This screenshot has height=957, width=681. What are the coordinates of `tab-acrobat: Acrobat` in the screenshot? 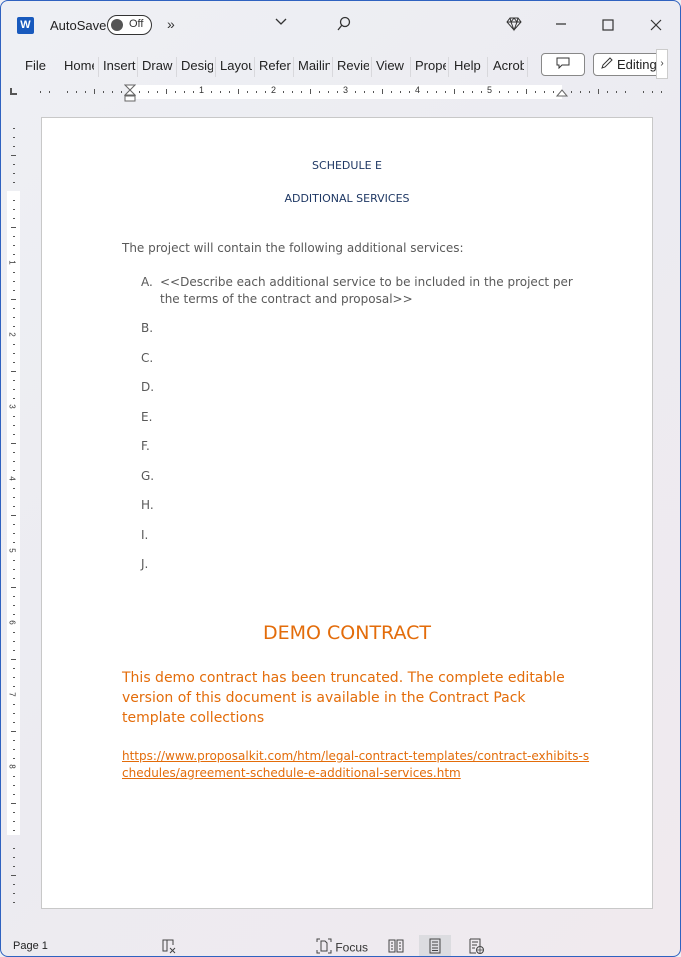 It's located at (508, 66).